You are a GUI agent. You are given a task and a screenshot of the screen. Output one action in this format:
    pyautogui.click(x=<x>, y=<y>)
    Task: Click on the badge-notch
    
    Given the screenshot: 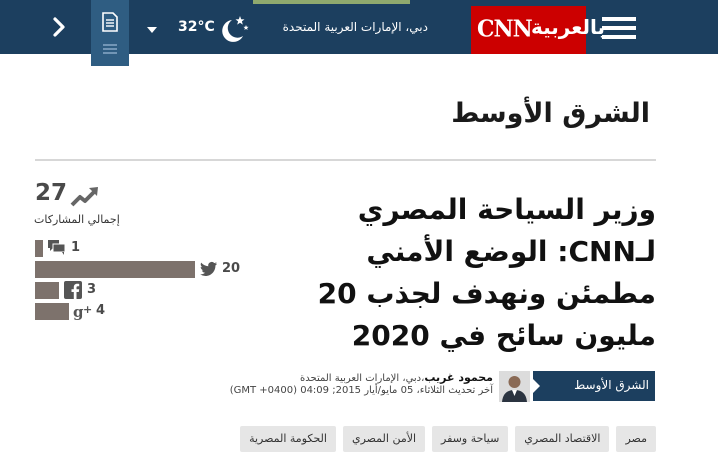 What is the action you would take?
    pyautogui.click(x=536, y=386)
    